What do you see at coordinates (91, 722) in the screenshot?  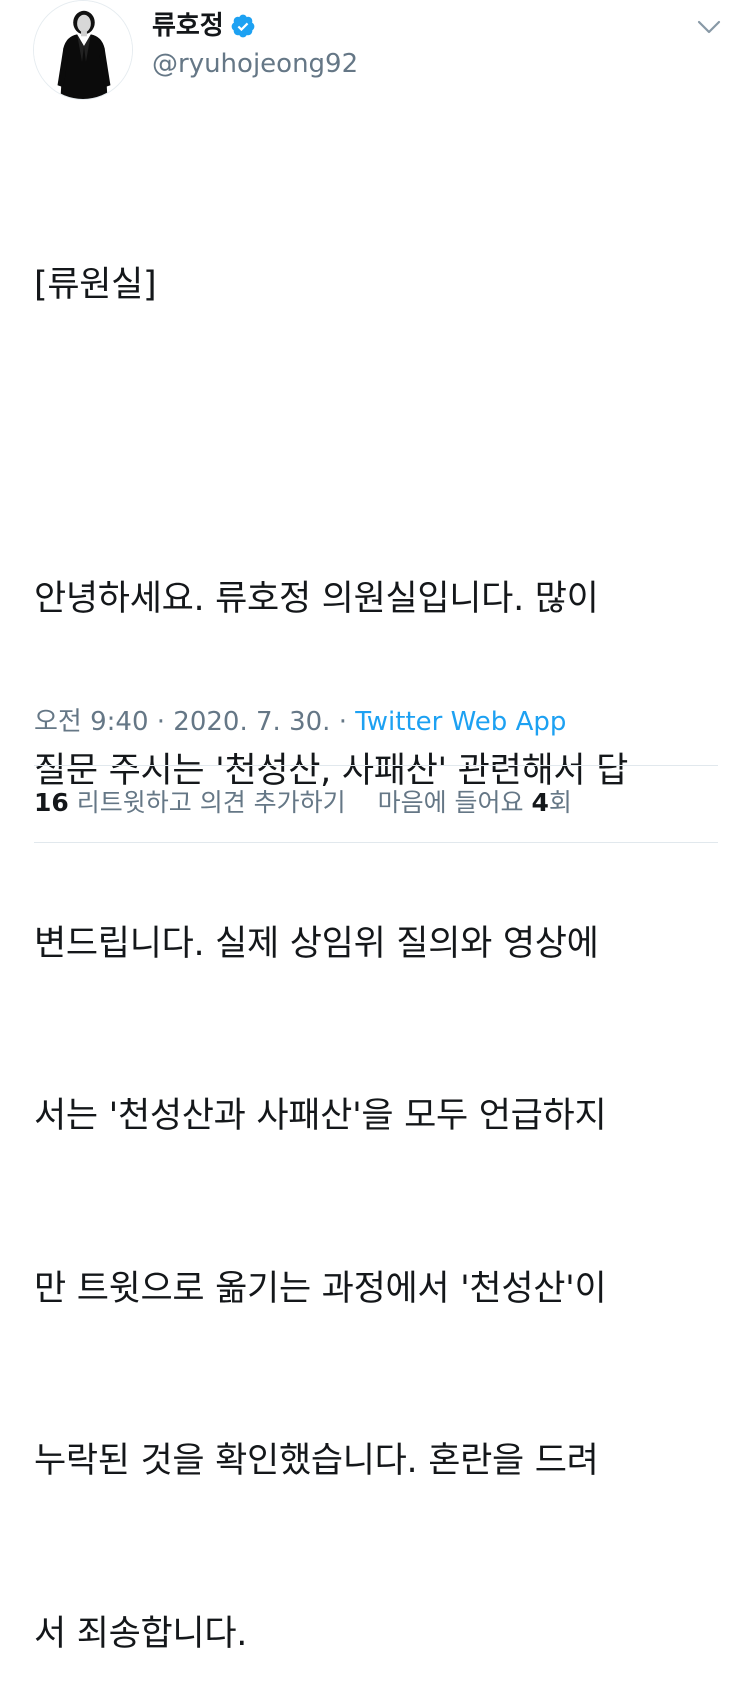 I see `tweet-time: 오전 9:40` at bounding box center [91, 722].